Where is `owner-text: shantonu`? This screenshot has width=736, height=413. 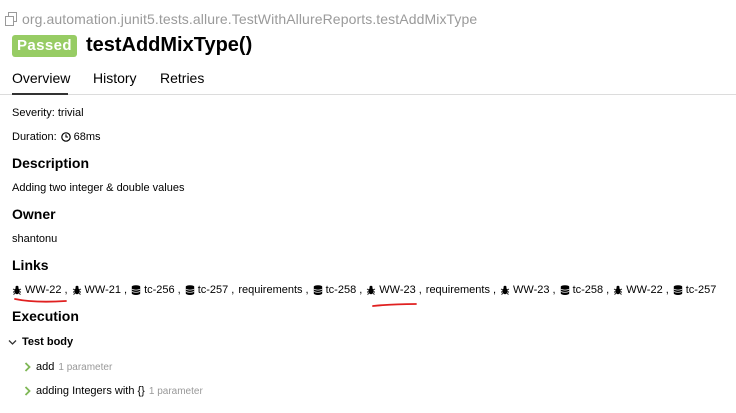
owner-text: shantonu is located at coordinates (35, 239).